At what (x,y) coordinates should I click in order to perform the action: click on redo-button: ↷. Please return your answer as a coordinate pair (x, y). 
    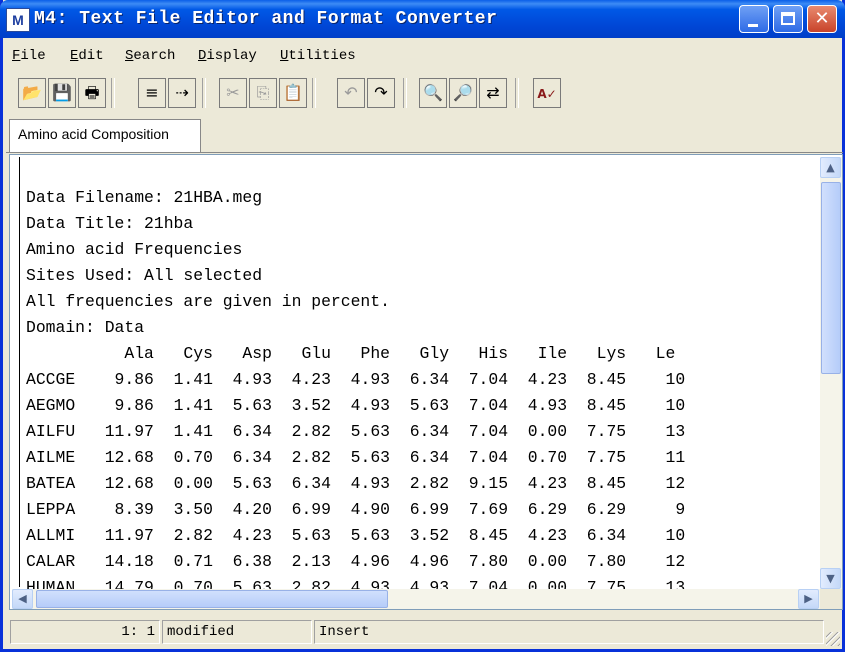
    Looking at the image, I should click on (381, 93).